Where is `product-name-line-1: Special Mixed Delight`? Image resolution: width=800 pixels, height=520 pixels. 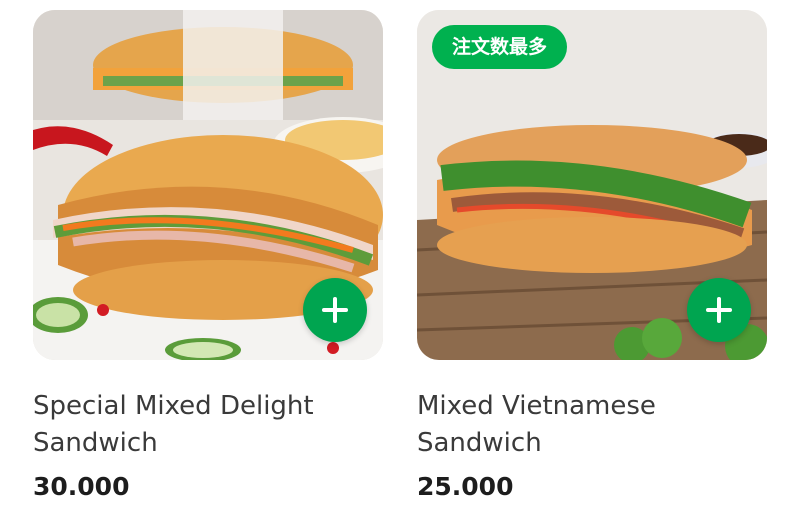 product-name-line-1: Special Mixed Delight is located at coordinates (173, 406).